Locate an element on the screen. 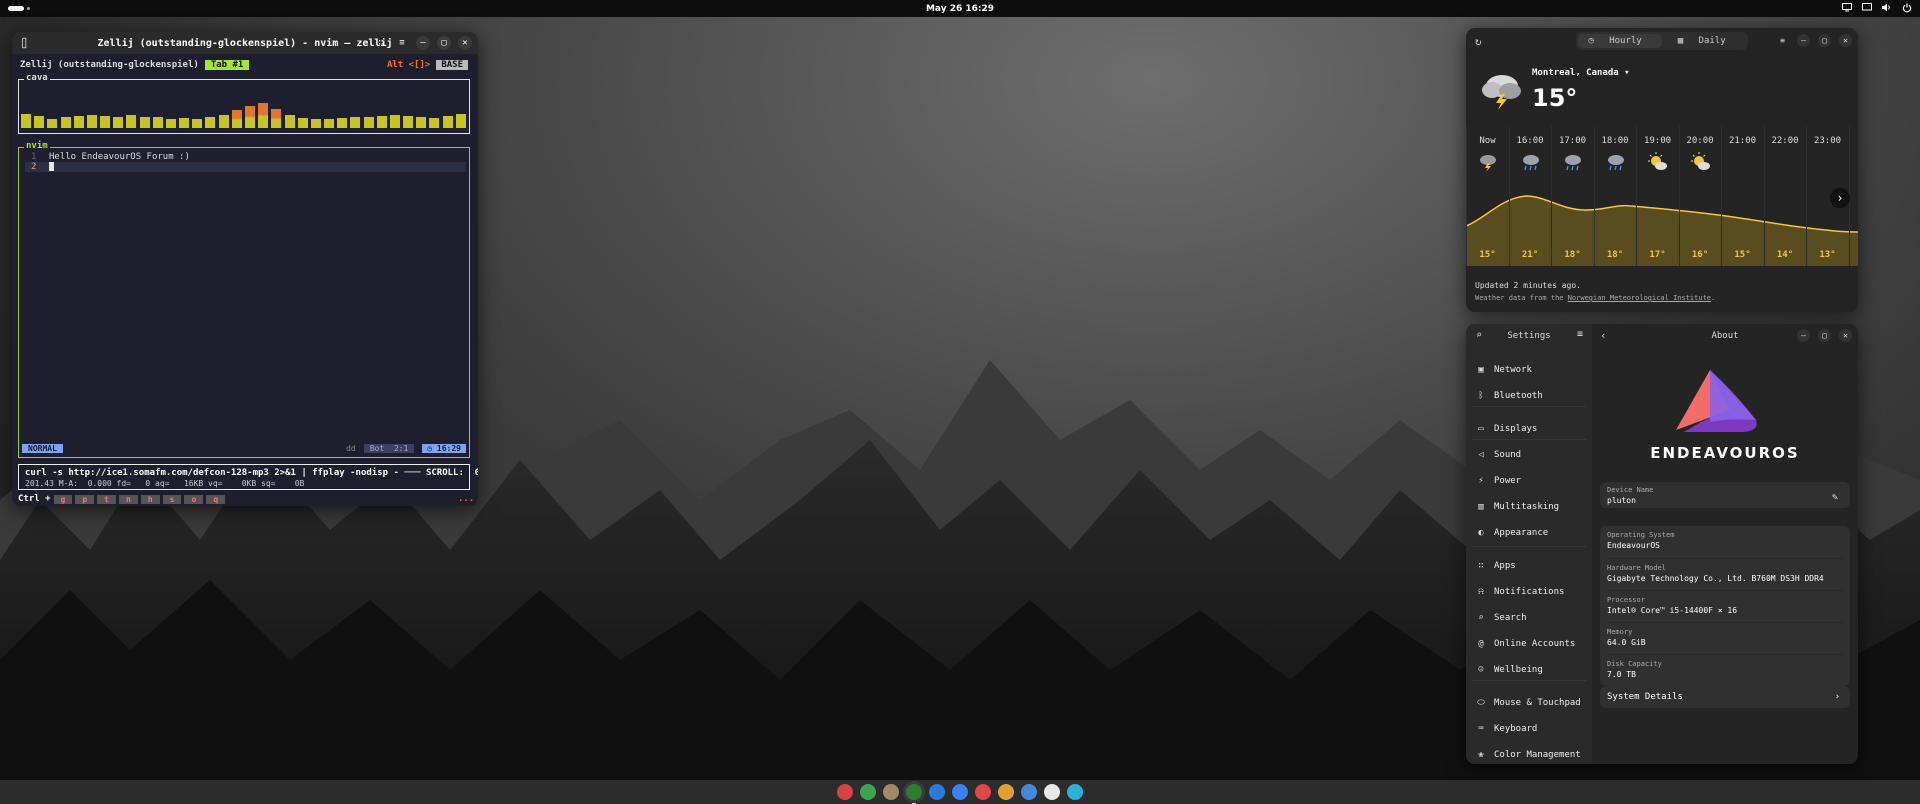 This screenshot has height=804, width=1920. sidebar-item-power: ⚡ Power is located at coordinates (1498, 481).